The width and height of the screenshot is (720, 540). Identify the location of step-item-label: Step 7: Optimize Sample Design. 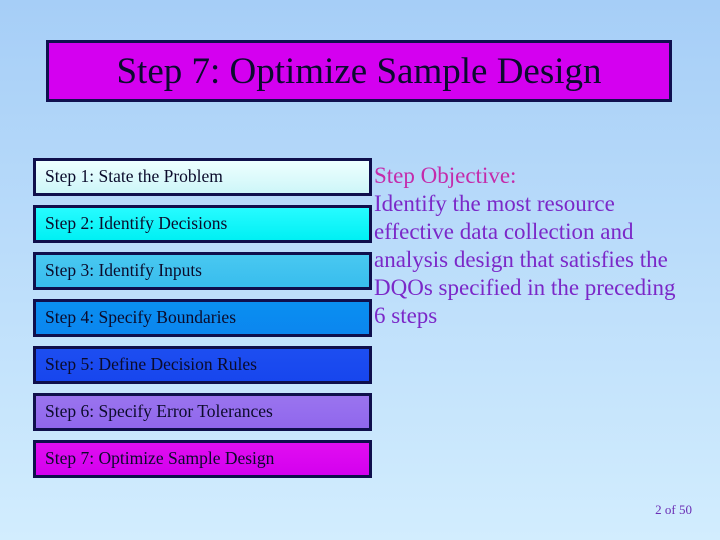
(160, 458).